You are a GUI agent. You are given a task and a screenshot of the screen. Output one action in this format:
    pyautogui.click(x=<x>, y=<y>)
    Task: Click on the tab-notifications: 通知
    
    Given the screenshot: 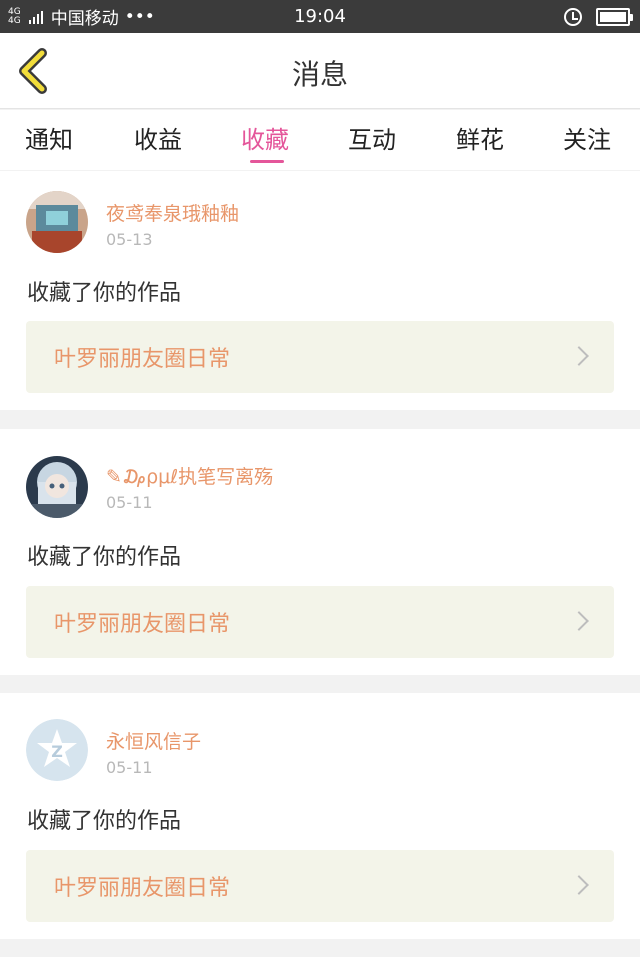 What is the action you would take?
    pyautogui.click(x=49, y=137)
    